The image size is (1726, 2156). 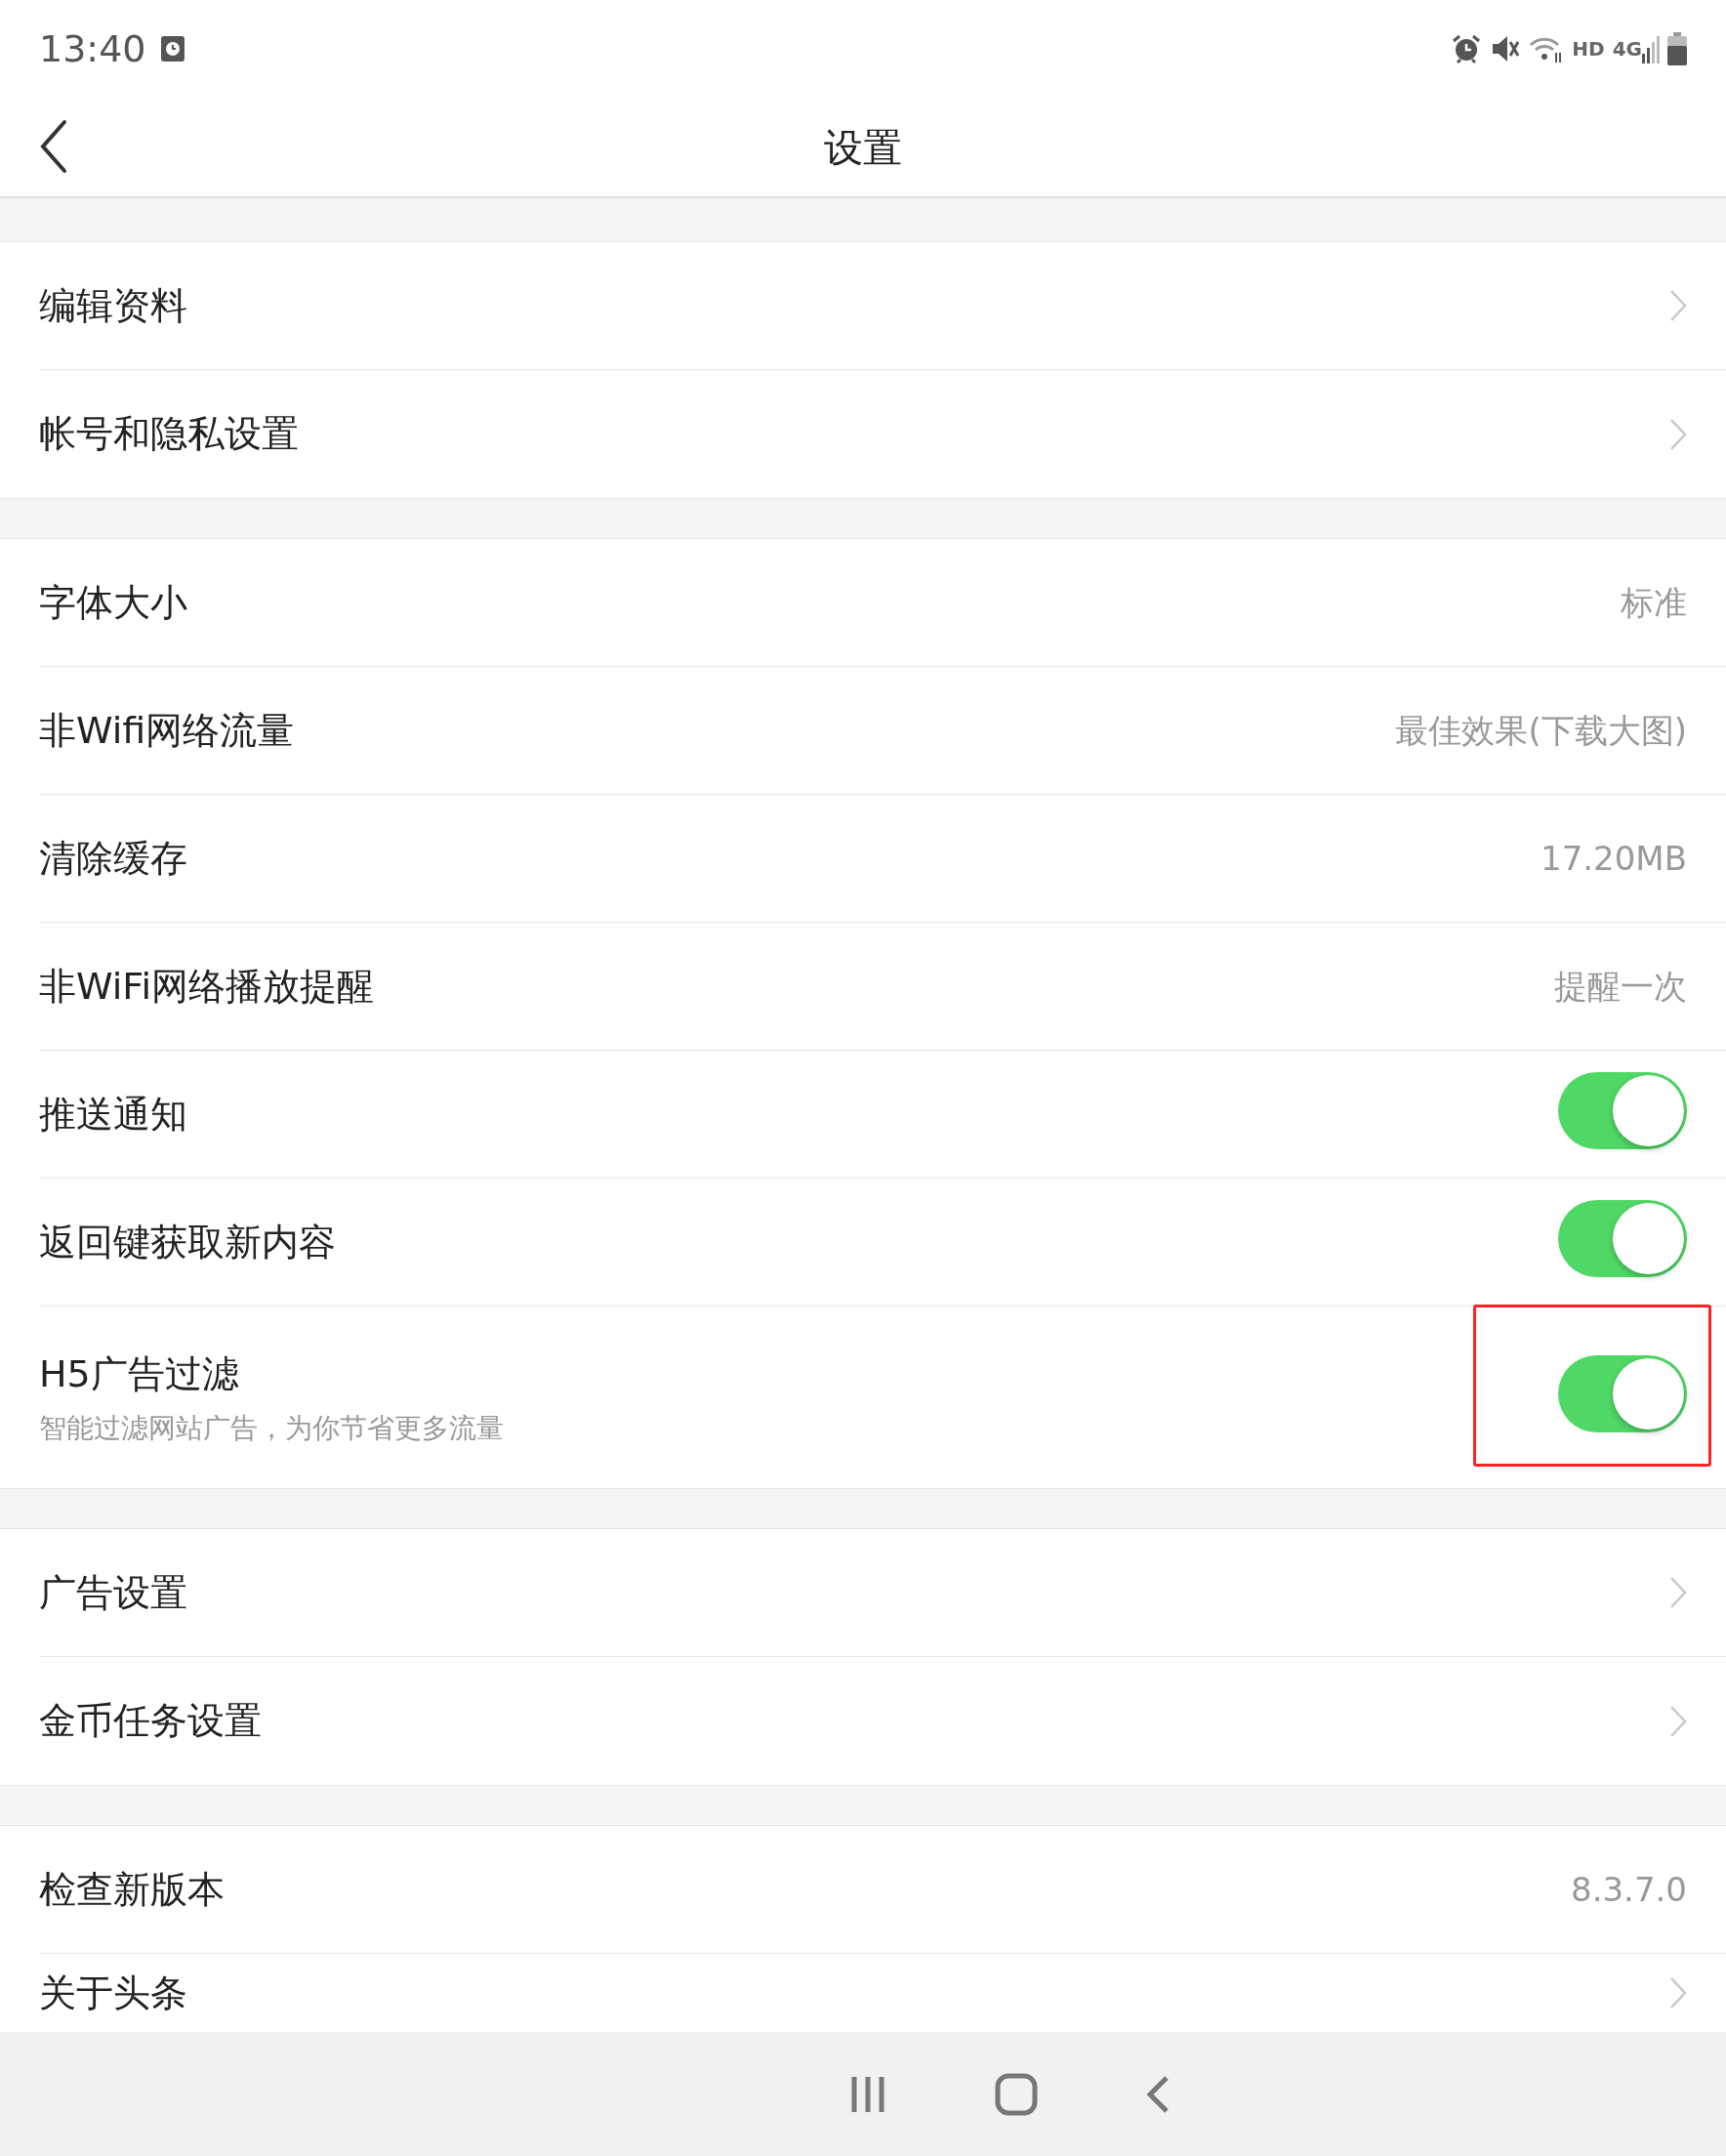 I want to click on back-icon, so click(x=53, y=146).